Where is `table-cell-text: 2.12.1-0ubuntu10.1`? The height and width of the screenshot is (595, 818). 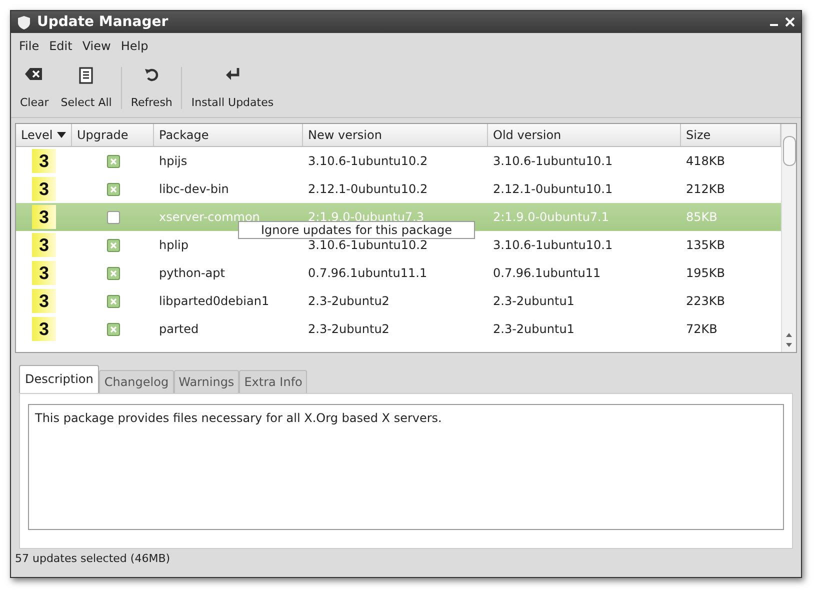 table-cell-text: 2.12.1-0ubuntu10.1 is located at coordinates (553, 189).